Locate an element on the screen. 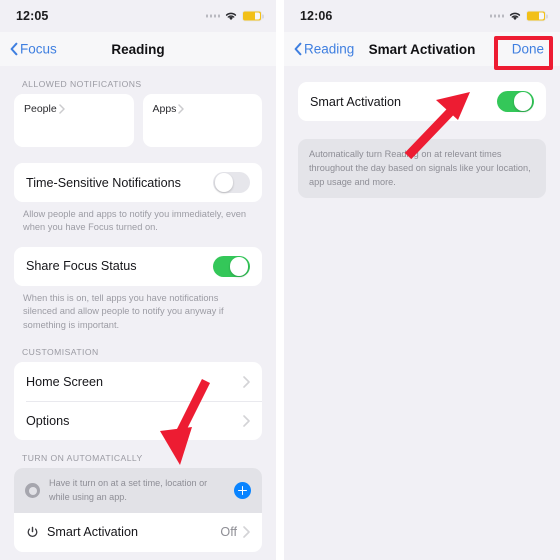 The image size is (560, 560). time-sensitive-toggle is located at coordinates (231, 182).